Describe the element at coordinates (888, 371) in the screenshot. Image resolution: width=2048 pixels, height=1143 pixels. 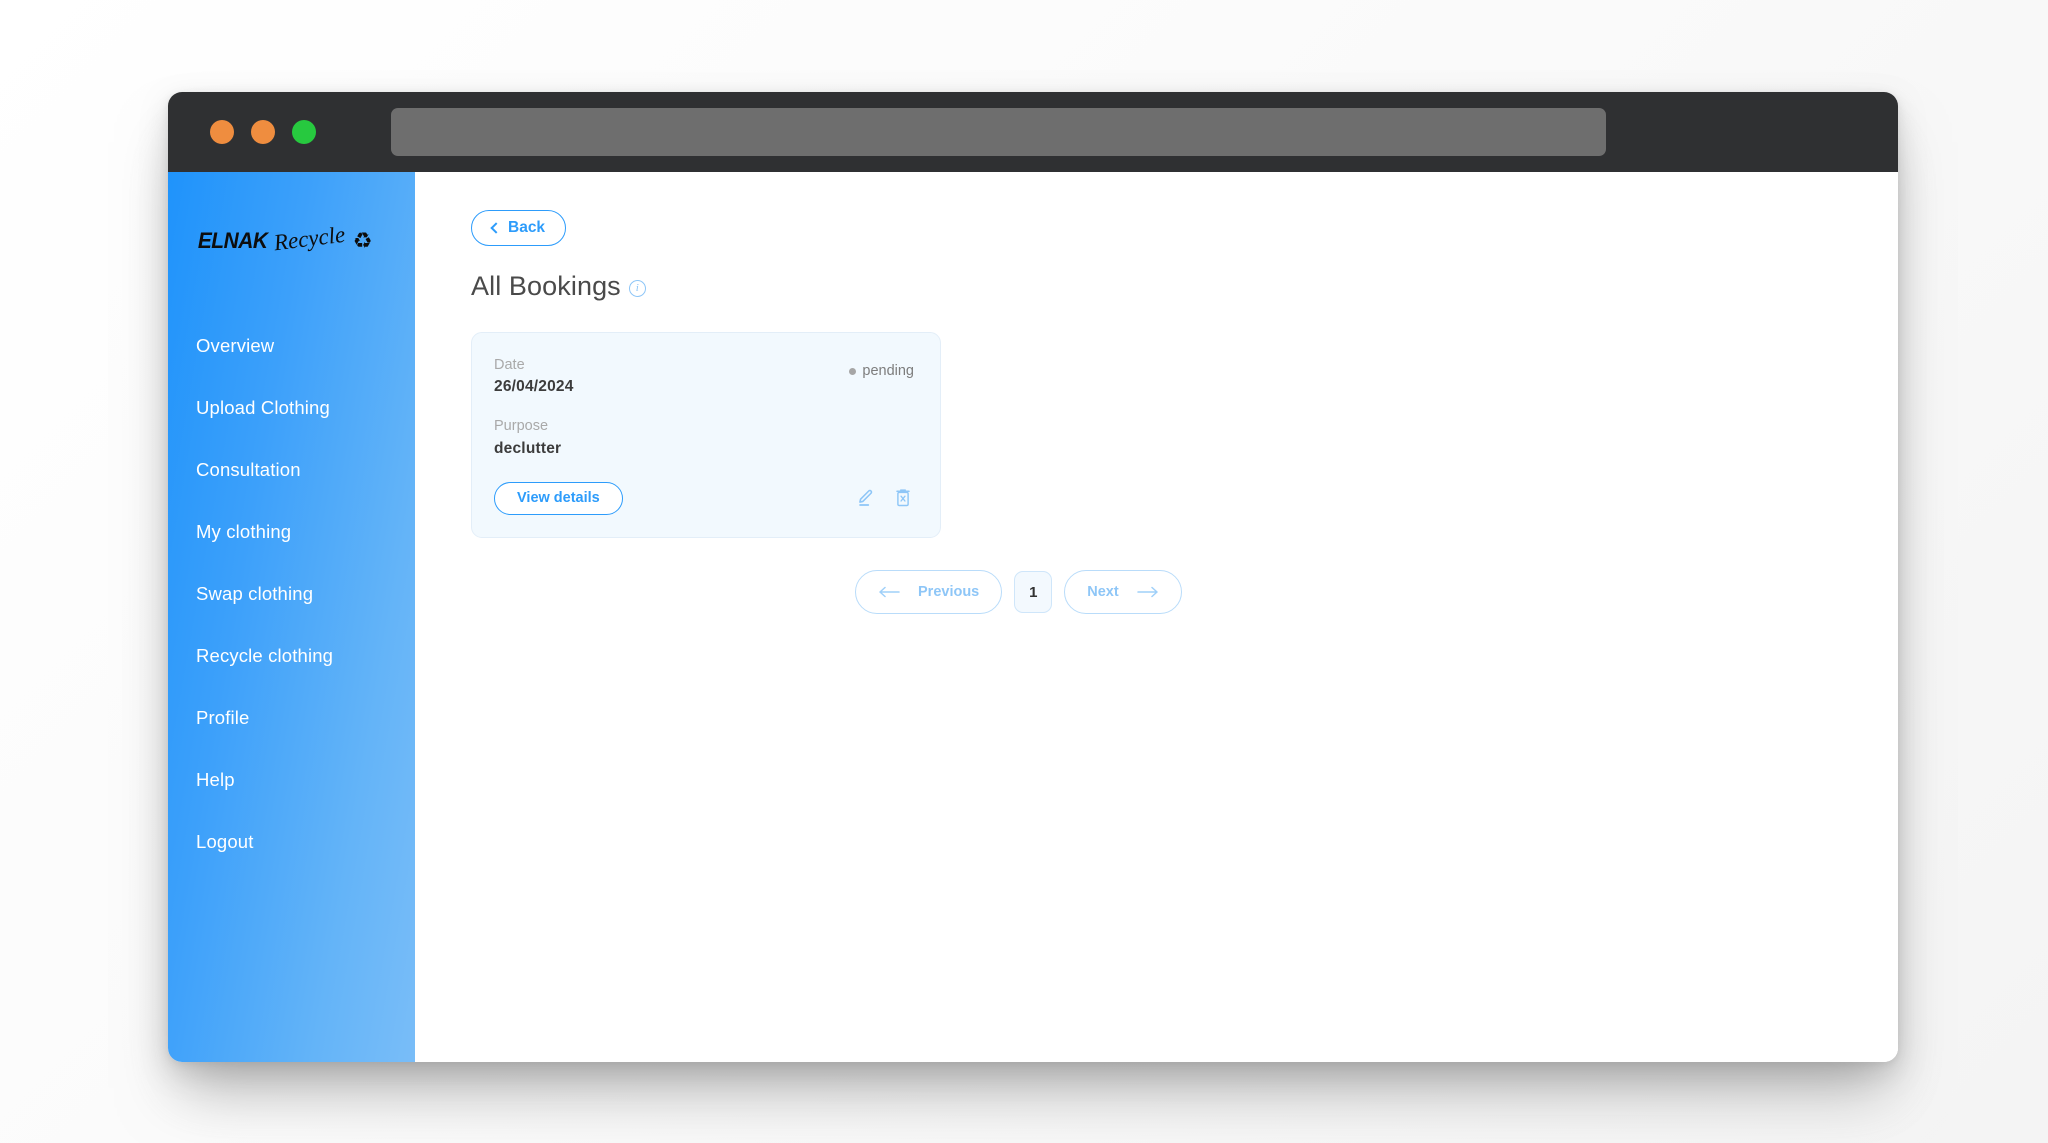
I see `status-label: pending` at that location.